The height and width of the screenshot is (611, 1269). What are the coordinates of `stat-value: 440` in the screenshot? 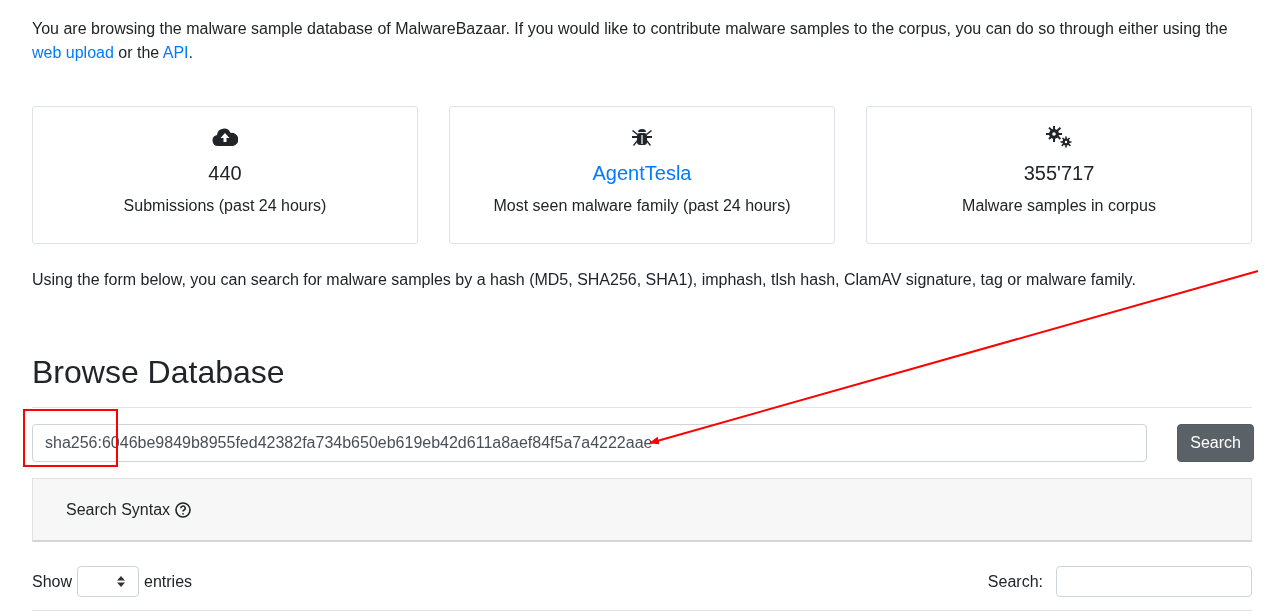 It's located at (225, 173).